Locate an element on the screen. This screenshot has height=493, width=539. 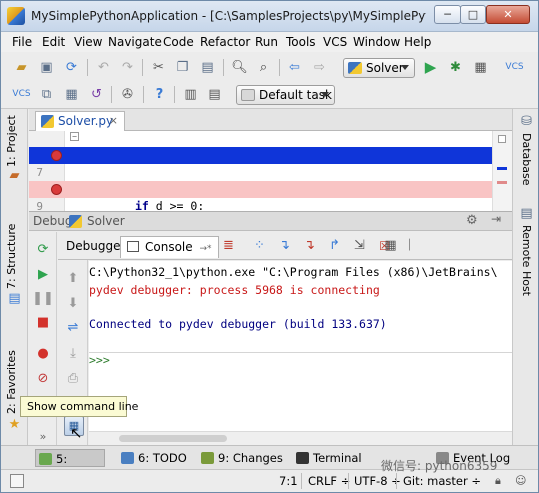
close-tab-icon: × is located at coordinates (113, 121).